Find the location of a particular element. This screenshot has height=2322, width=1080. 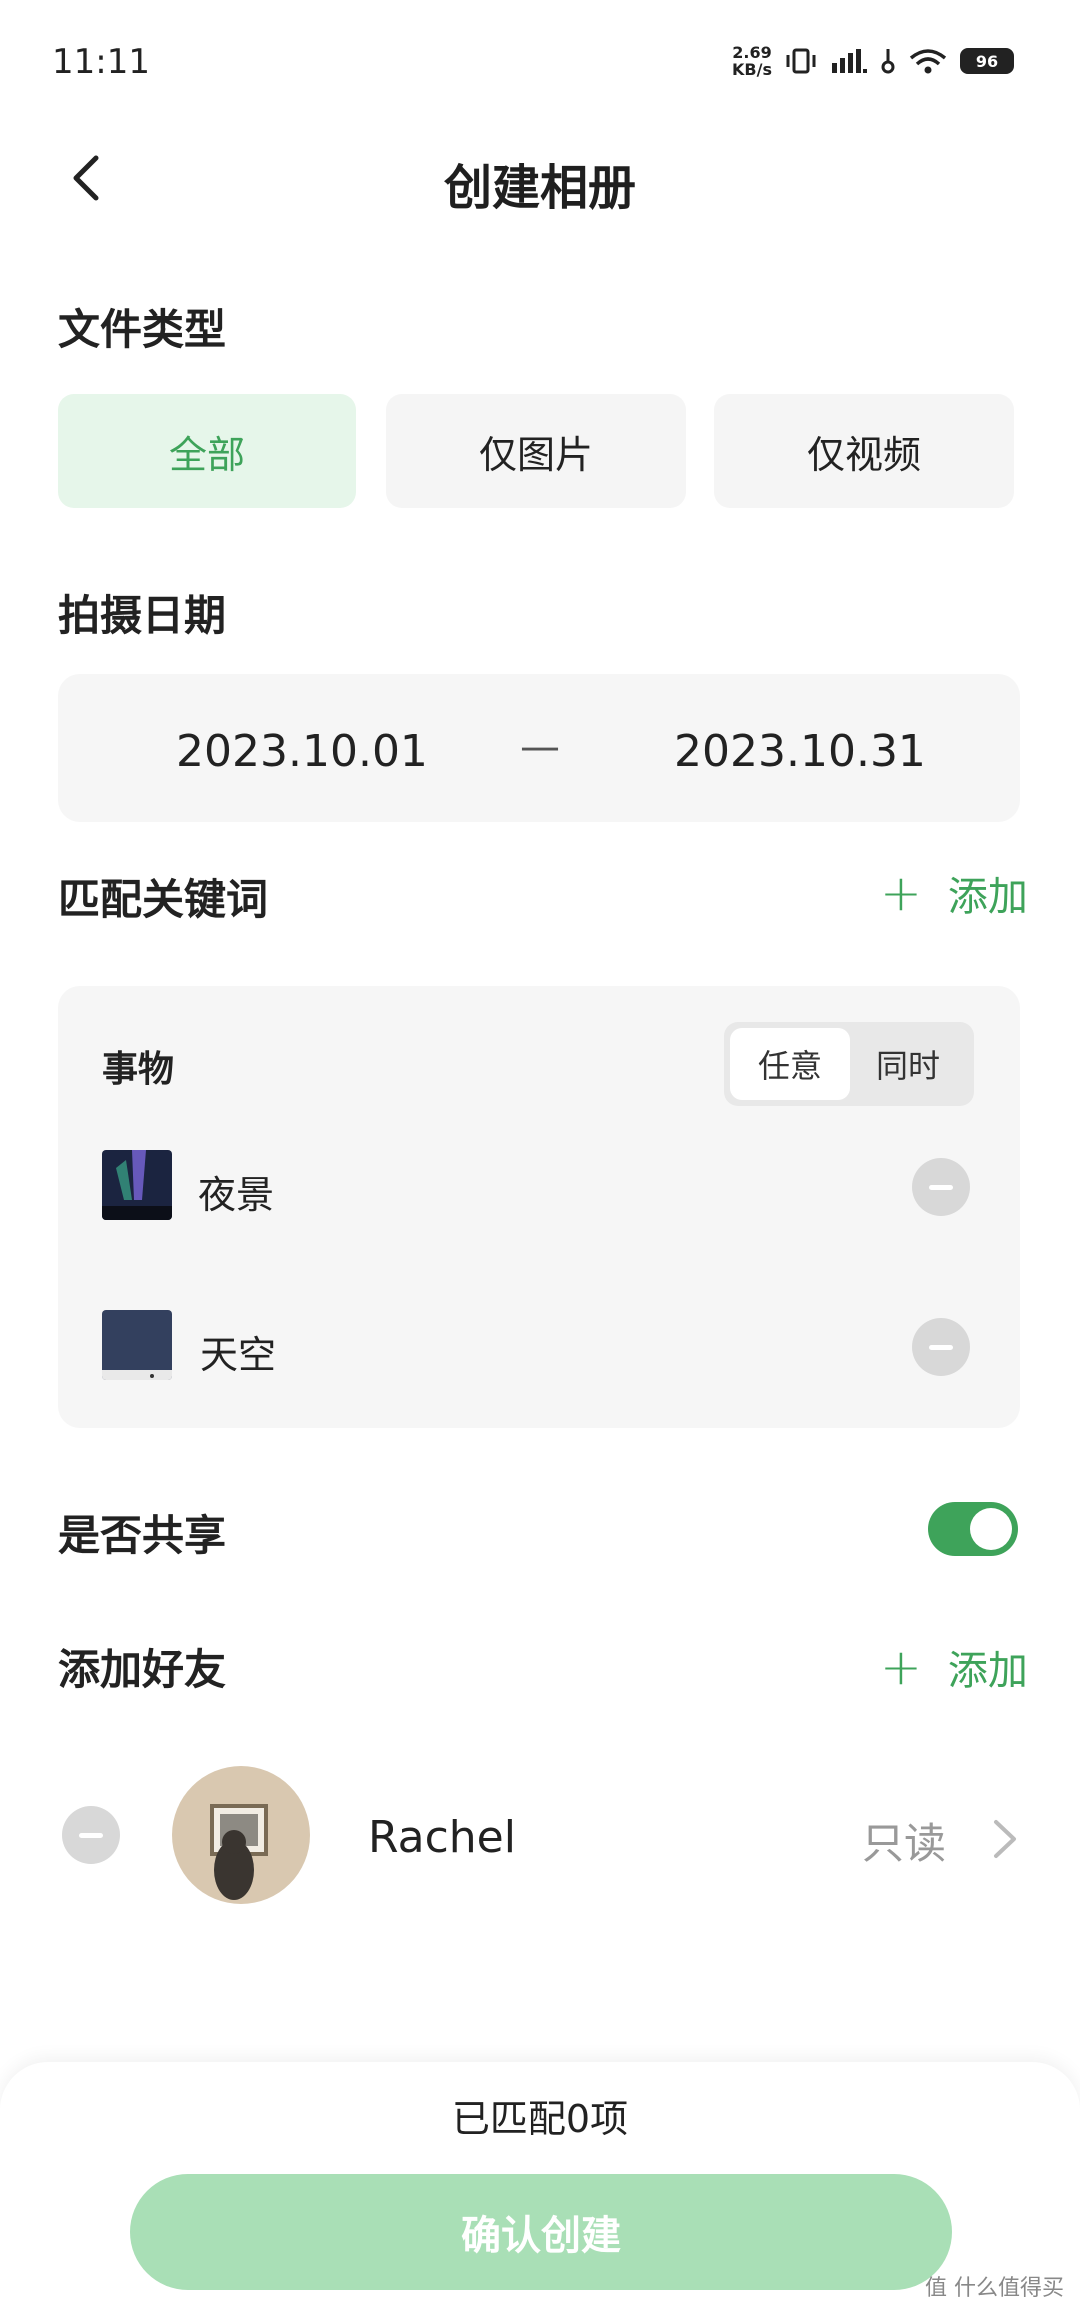

net-speed-unit: KB/s is located at coordinates (752, 69).